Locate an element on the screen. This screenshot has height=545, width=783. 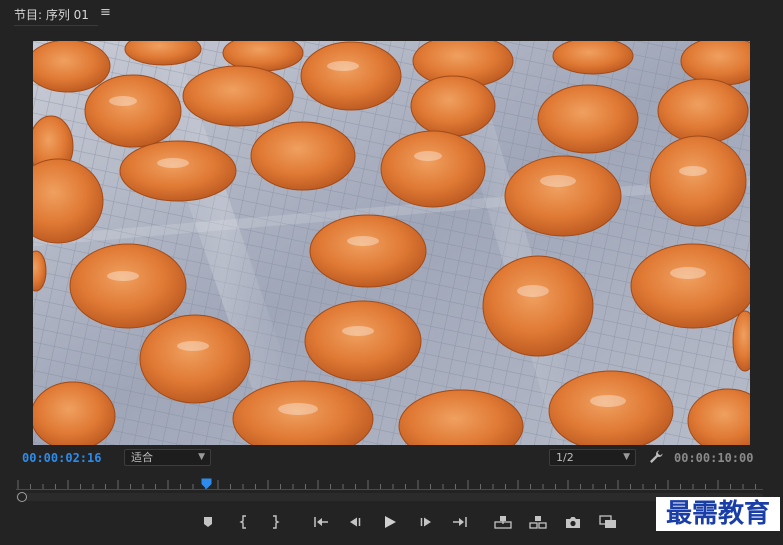
extract-icon is located at coordinates (538, 522).